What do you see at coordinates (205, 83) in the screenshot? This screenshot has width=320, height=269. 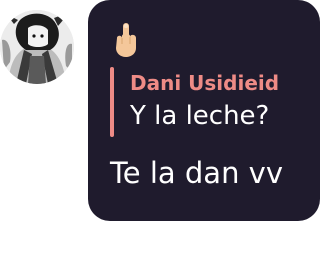 I see `reply-author: Dani Usidieid` at bounding box center [205, 83].